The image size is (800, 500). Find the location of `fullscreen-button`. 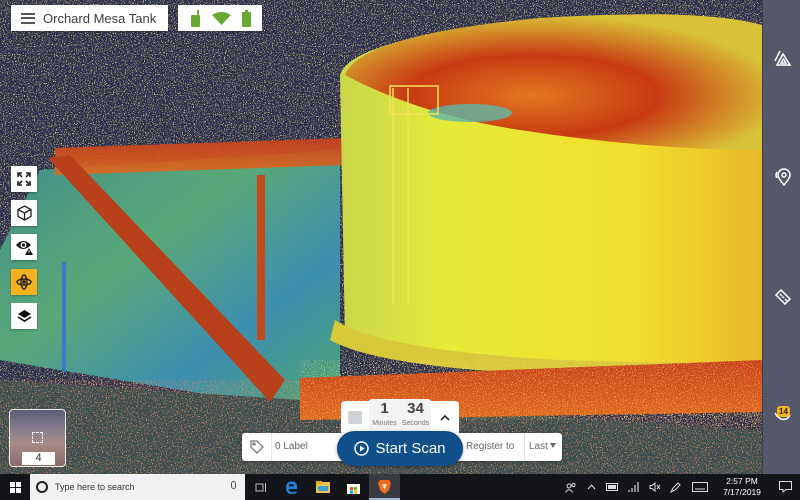

fullscreen-button is located at coordinates (24, 179).